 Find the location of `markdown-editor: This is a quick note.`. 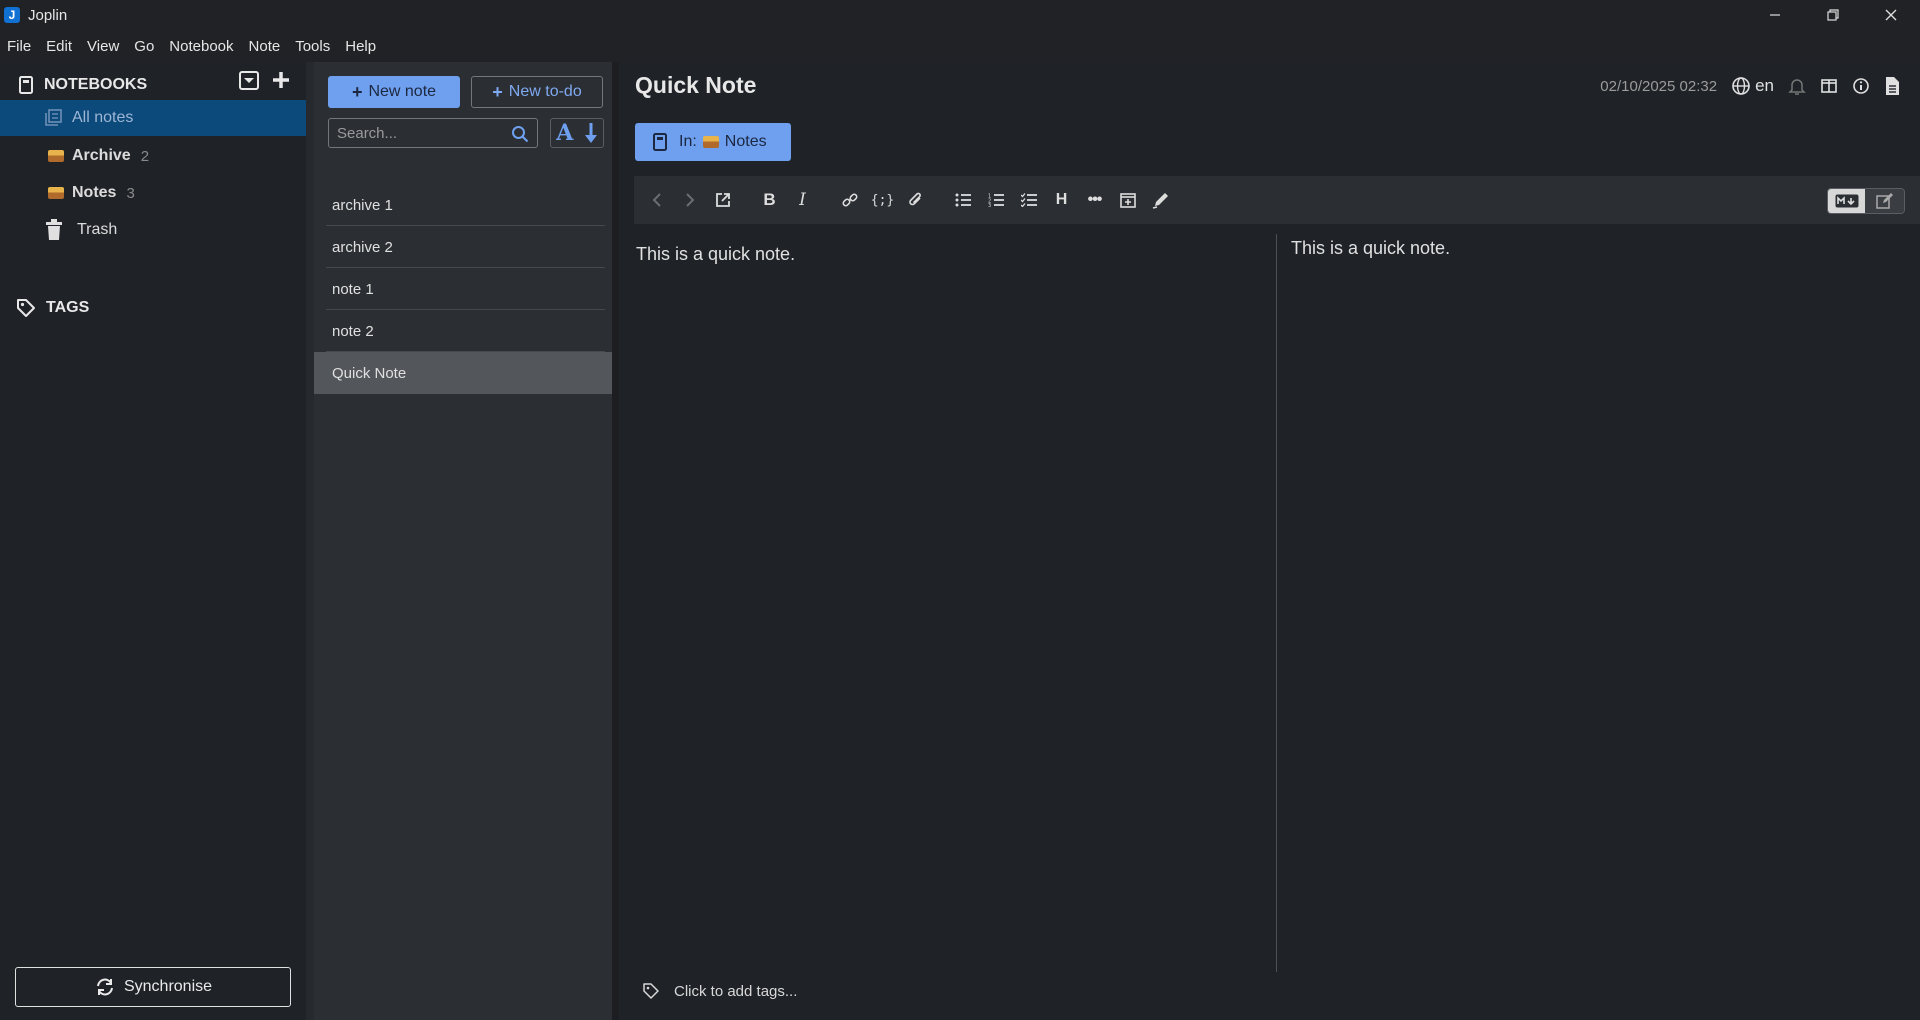

markdown-editor: This is a quick note. is located at coordinates (715, 254).